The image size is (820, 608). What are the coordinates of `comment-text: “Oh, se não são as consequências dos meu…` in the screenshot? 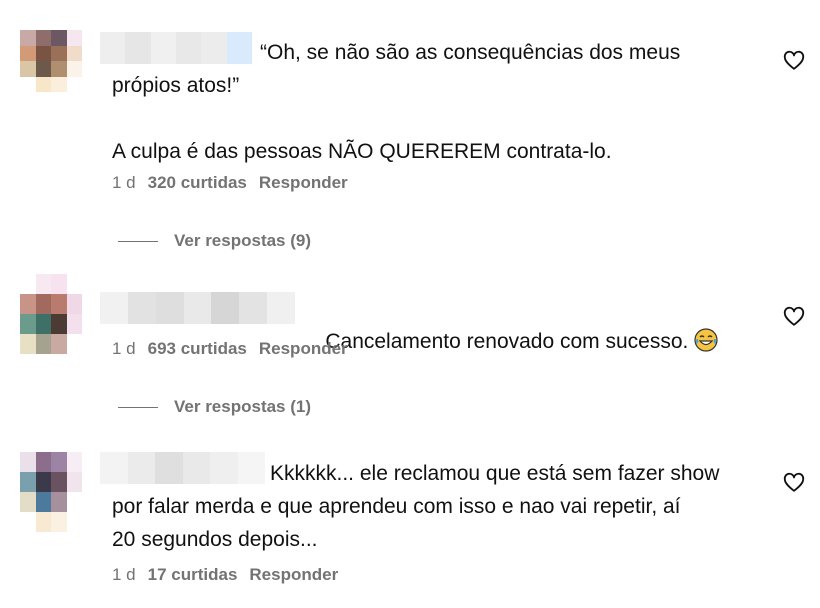 It's located at (396, 102).